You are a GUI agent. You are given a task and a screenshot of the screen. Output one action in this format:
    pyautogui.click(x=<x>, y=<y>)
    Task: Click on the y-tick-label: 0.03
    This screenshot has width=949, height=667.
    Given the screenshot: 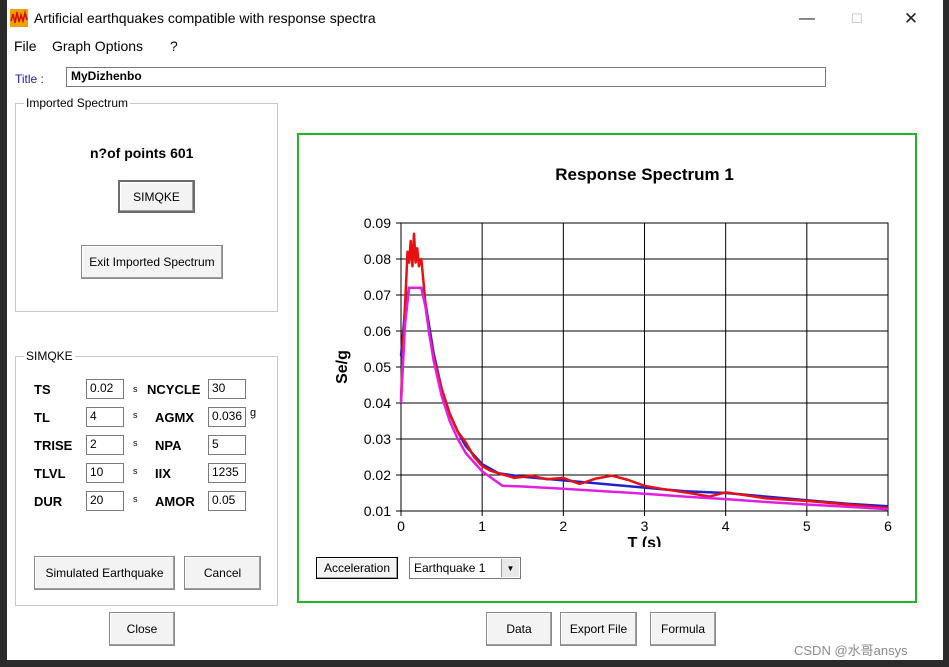 What is the action you would take?
    pyautogui.click(x=377, y=439)
    